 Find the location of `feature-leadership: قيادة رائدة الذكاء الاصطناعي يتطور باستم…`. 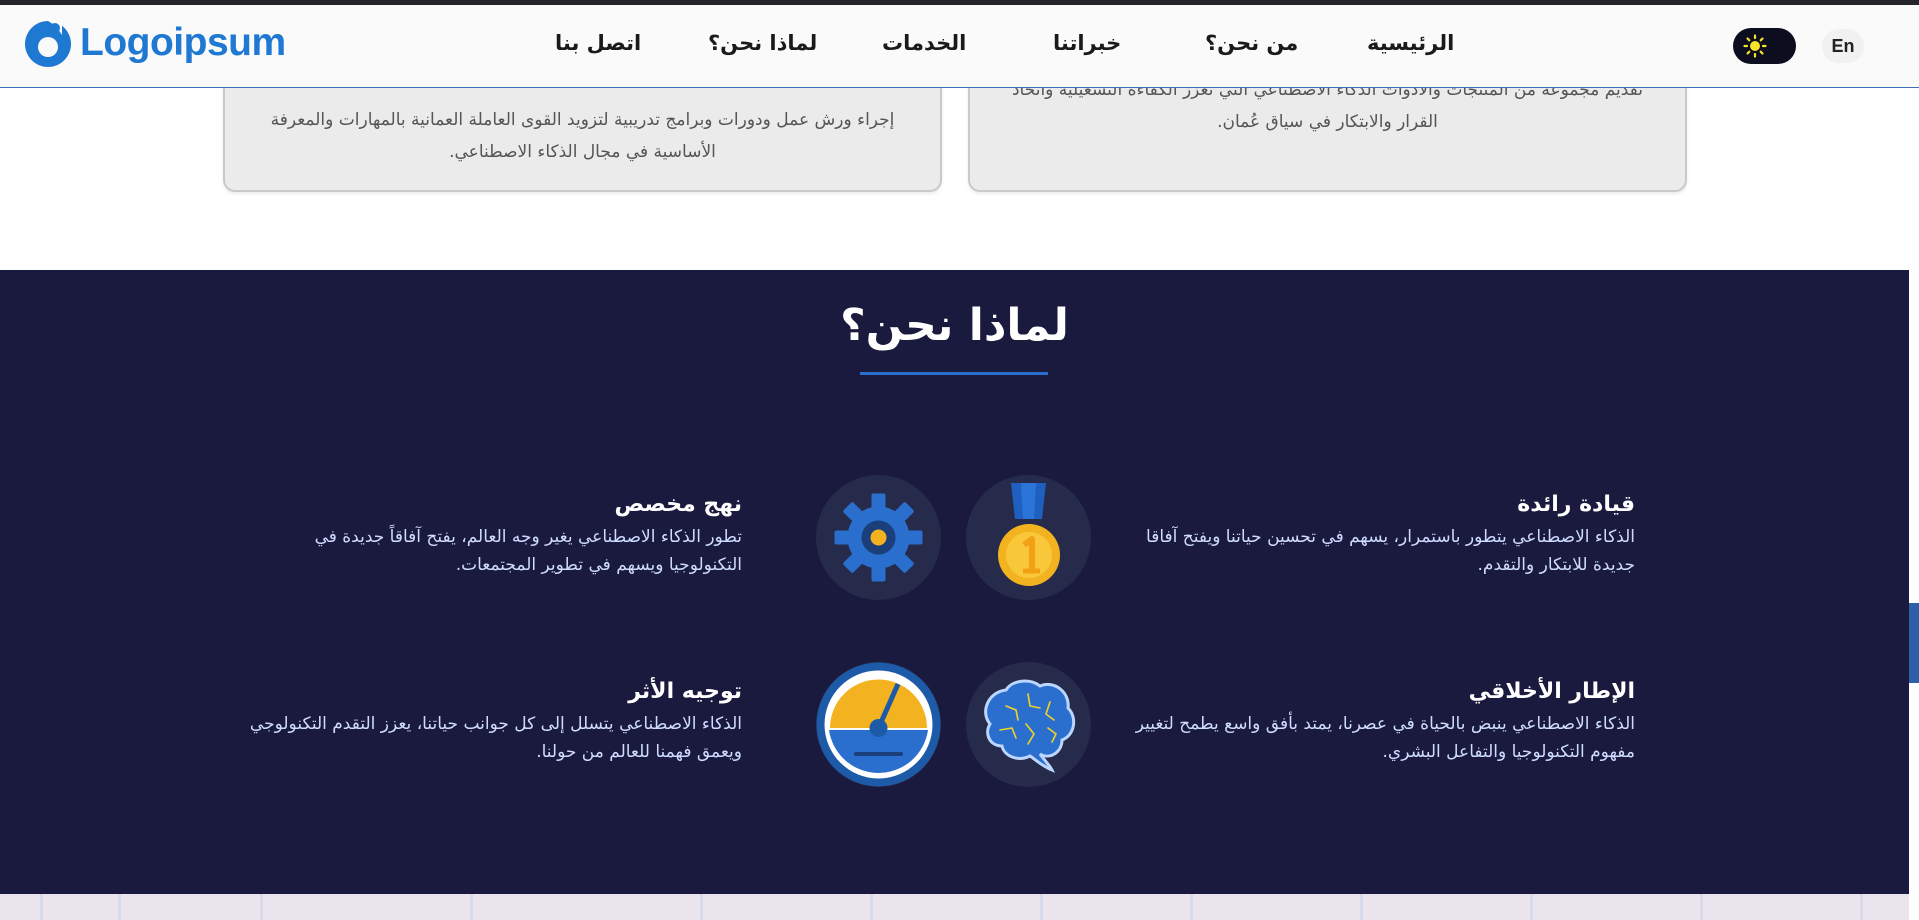

feature-leadership: قيادة رائدة الذكاء الاصطناعي يتطور باستم… is located at coordinates (1385, 535).